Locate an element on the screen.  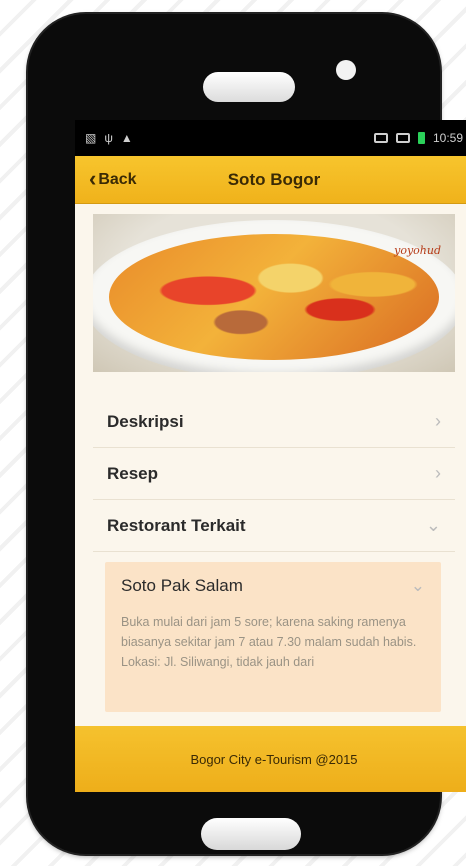
menu-item-resep: Resep › is located at coordinates (274, 474).